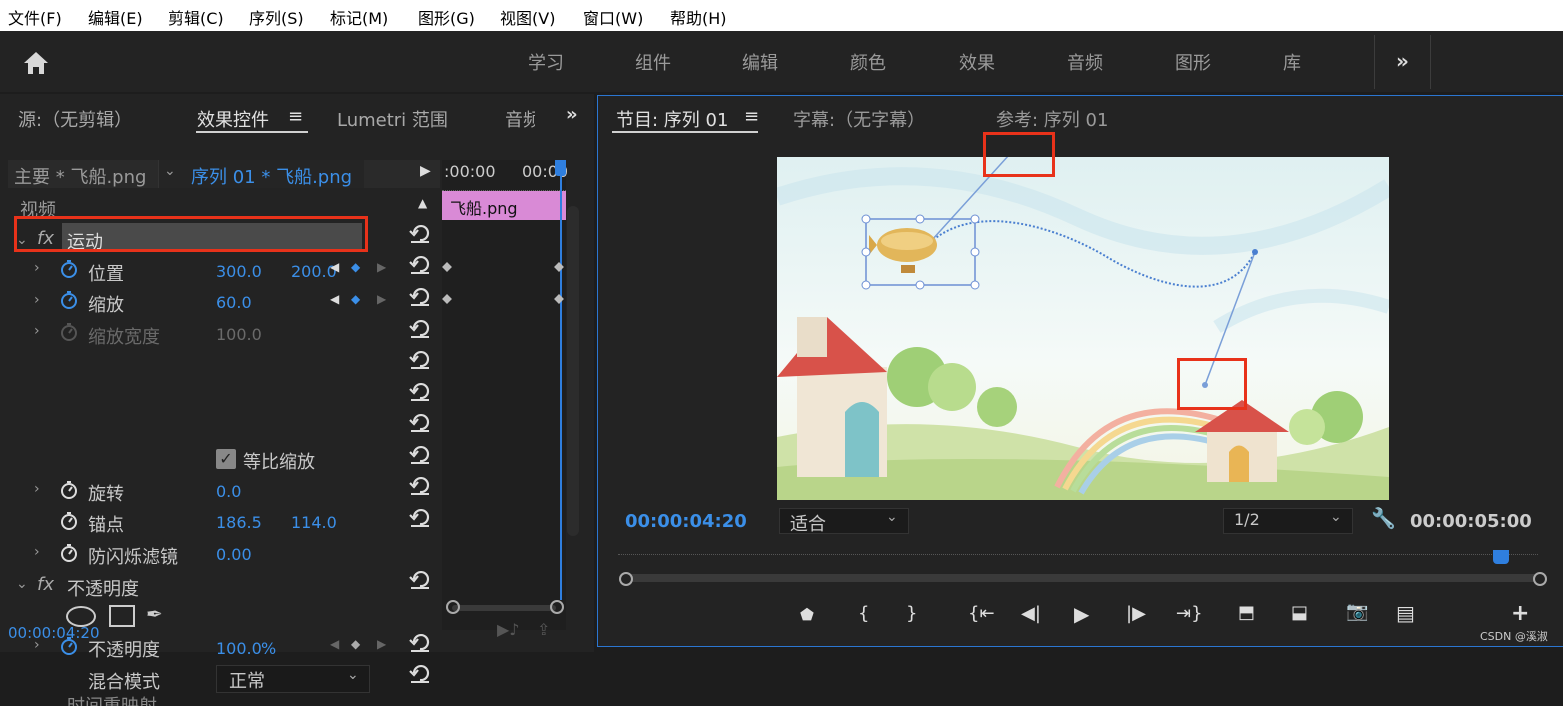 The height and width of the screenshot is (706, 1563). I want to click on time-ruler, so click(1078, 561).